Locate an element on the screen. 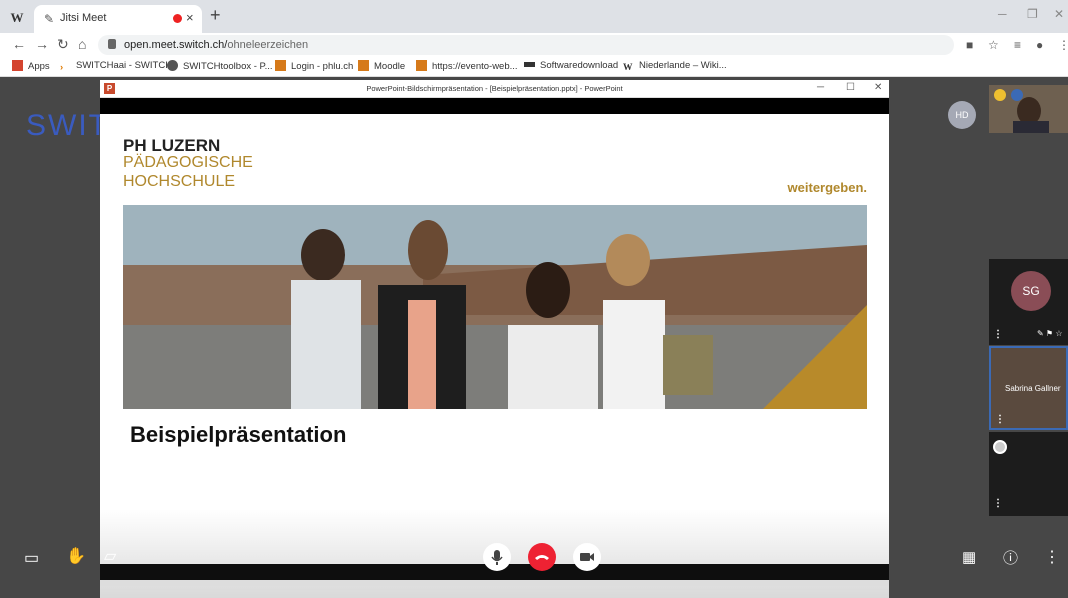 This screenshot has width=1068, height=598. moodle-flag-icon is located at coordinates (363, 65).